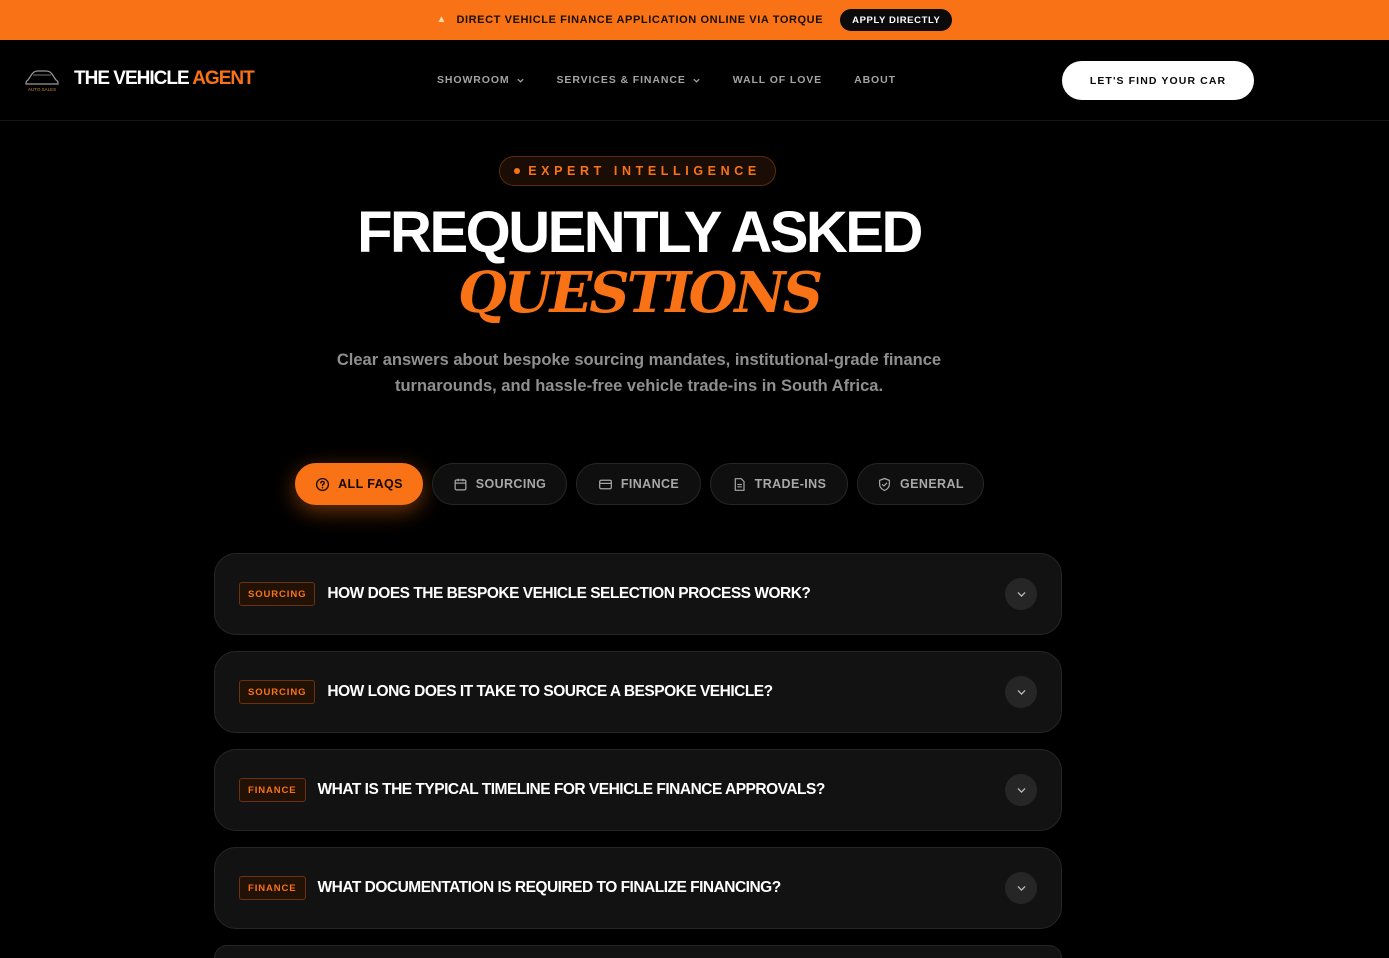 This screenshot has height=958, width=1389. I want to click on faq-item-partial, so click(638, 951).